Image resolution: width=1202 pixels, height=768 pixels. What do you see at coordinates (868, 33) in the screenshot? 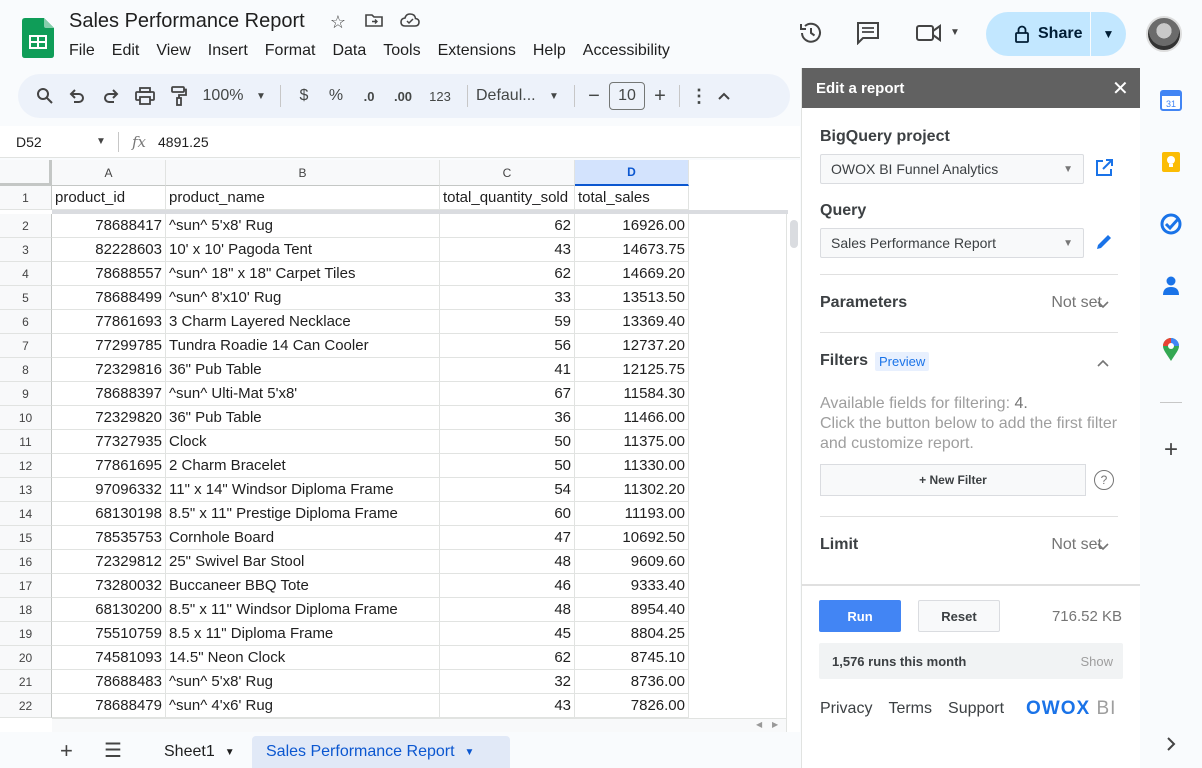
I see `comments-icon` at bounding box center [868, 33].